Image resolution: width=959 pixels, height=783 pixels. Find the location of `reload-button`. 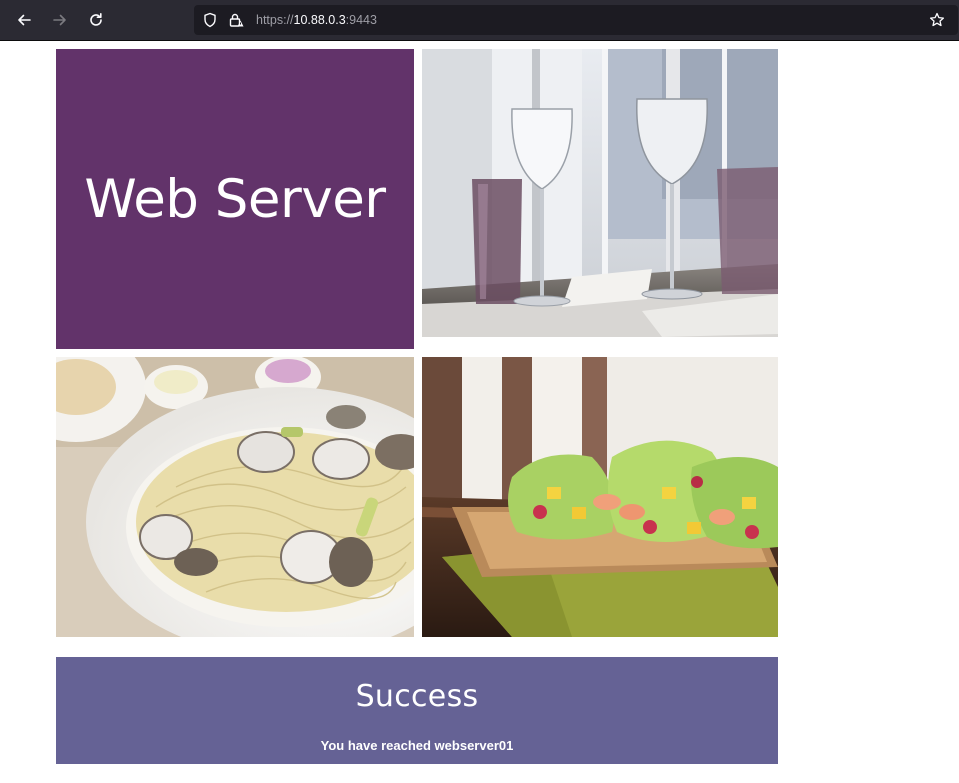

reload-button is located at coordinates (96, 20).